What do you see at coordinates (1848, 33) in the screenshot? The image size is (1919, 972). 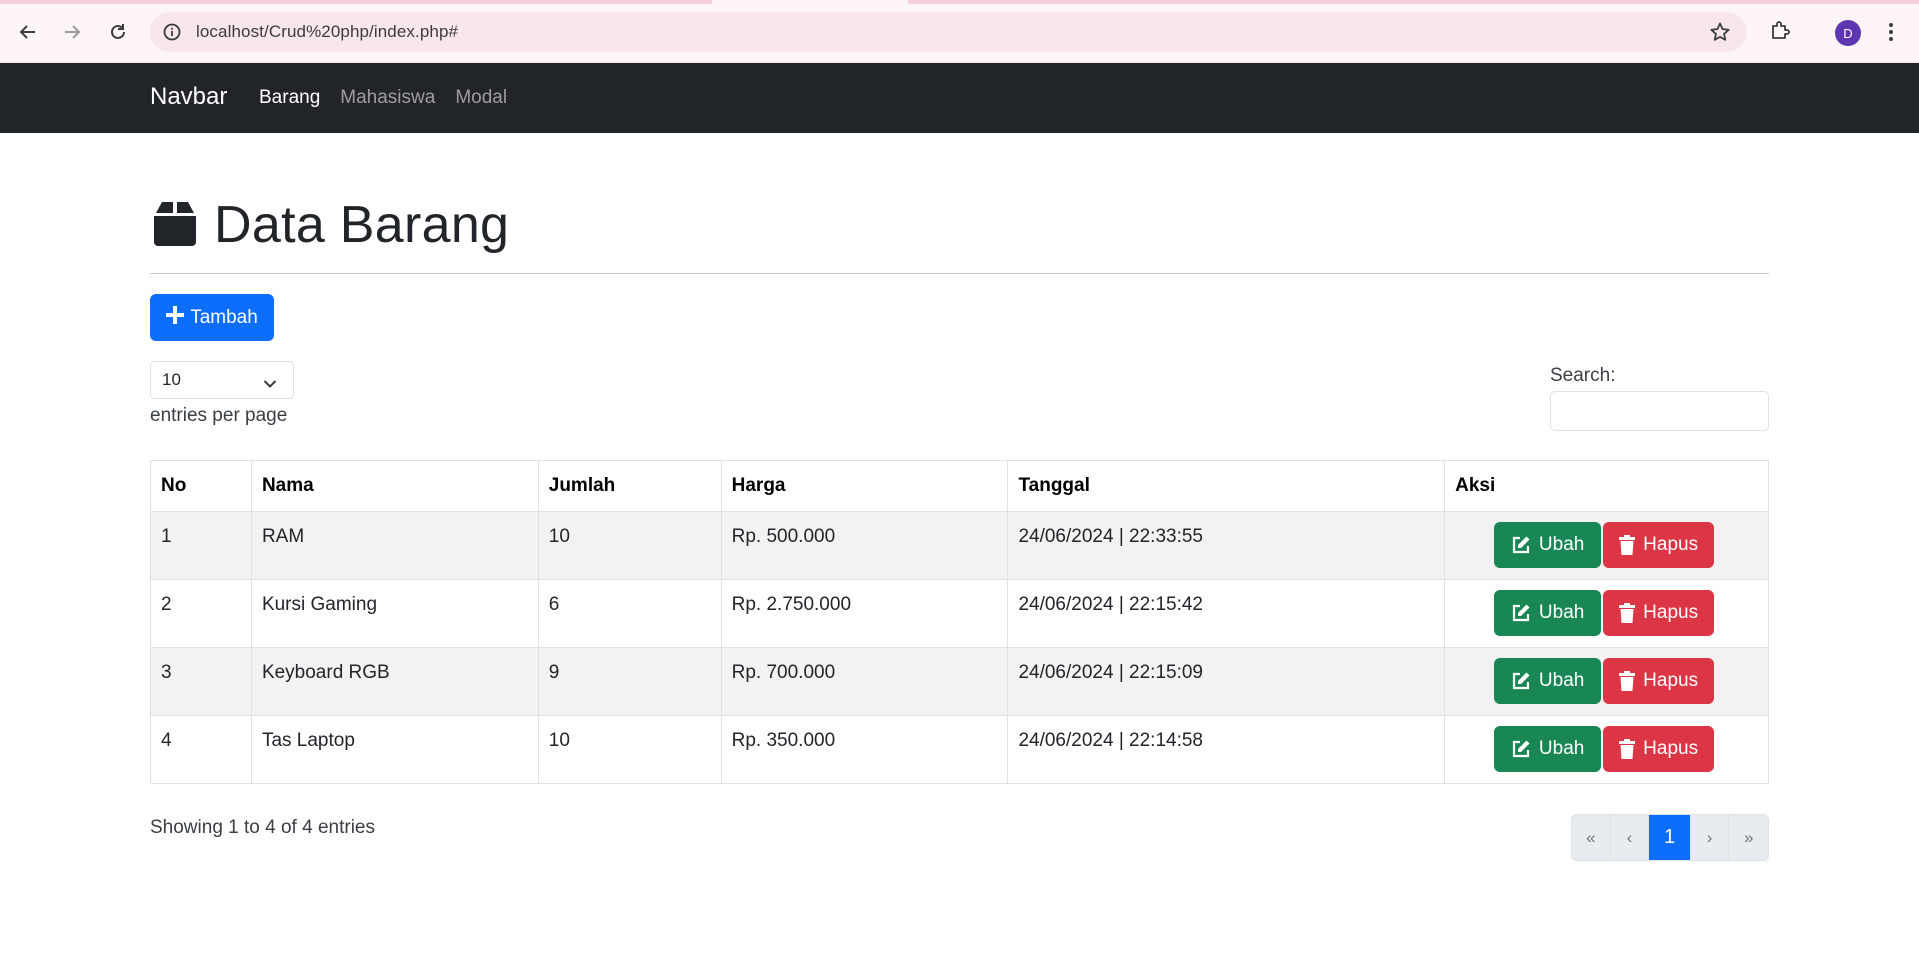 I see `profile-avatar: D` at bounding box center [1848, 33].